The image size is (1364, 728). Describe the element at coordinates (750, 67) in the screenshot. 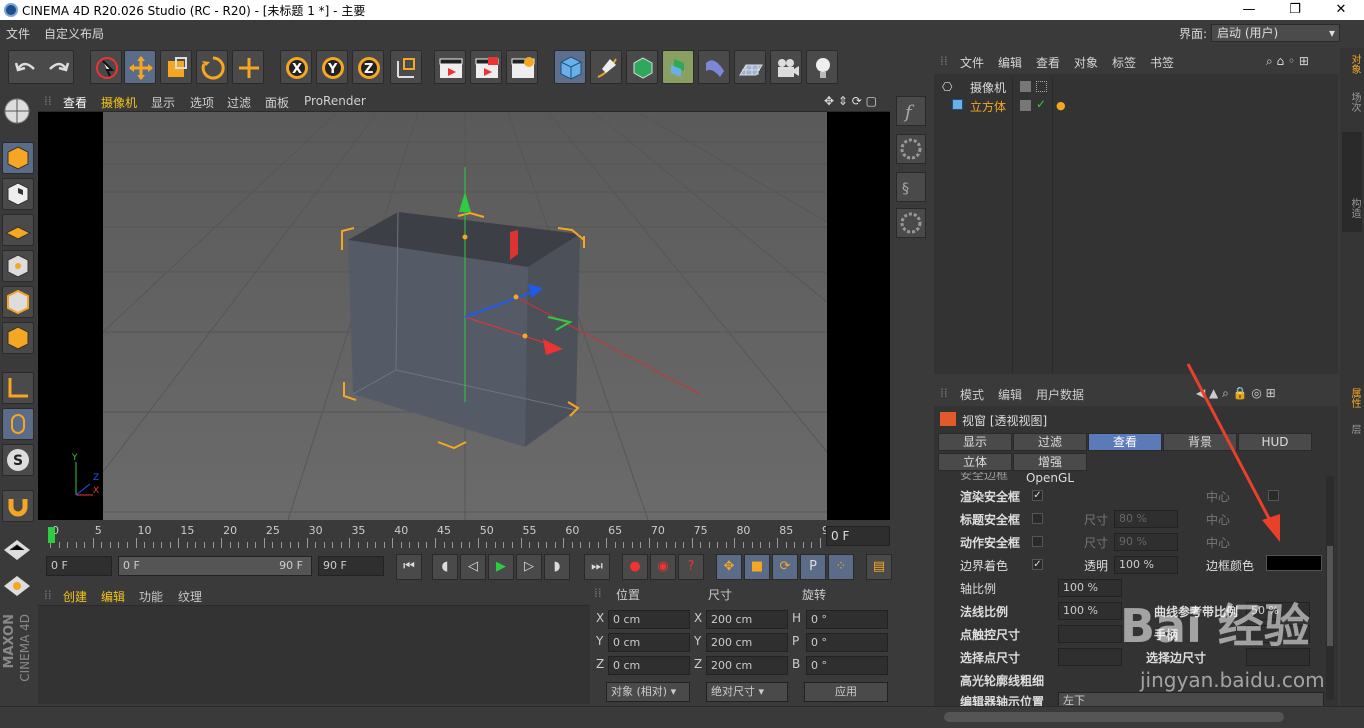

I see `floor-button` at that location.